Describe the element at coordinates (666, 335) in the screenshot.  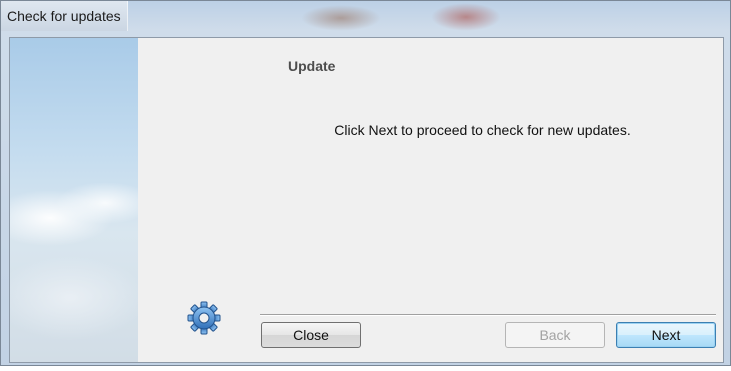
I see `next-button: Next` at that location.